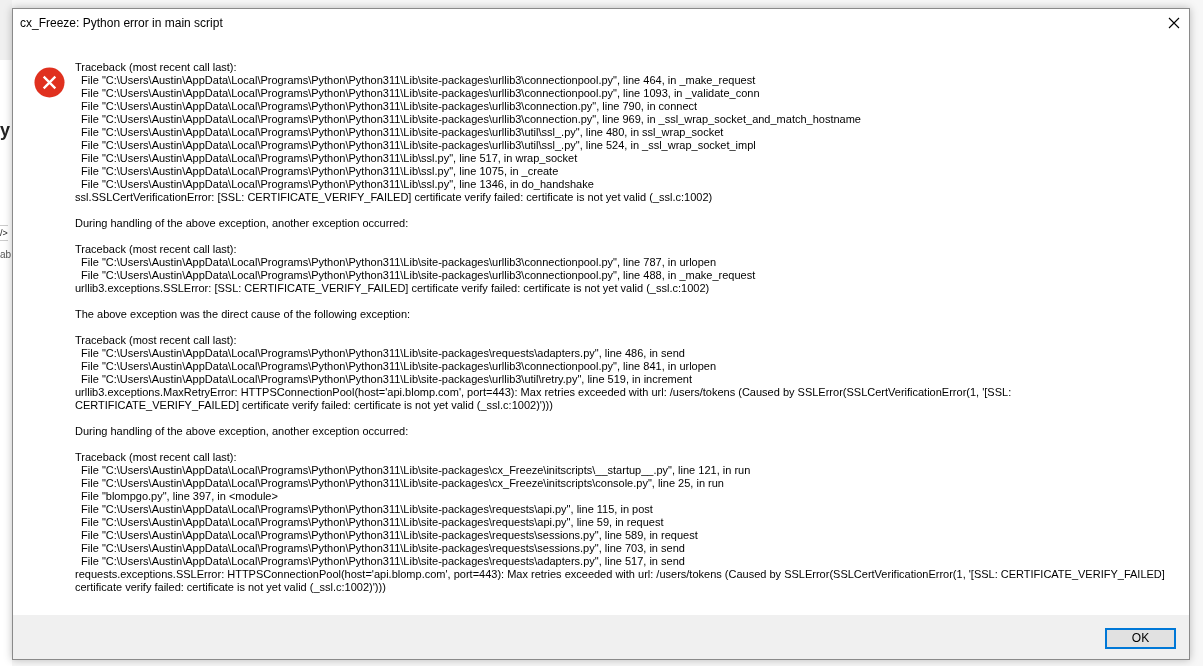 The image size is (1203, 666). What do you see at coordinates (319, 171) in the screenshot?
I see `error-text-line: File "C:\Users\Austin\AppData\Local\Programs\Python\Python311\Lib\ssl.py", line 1075, in _create` at bounding box center [319, 171].